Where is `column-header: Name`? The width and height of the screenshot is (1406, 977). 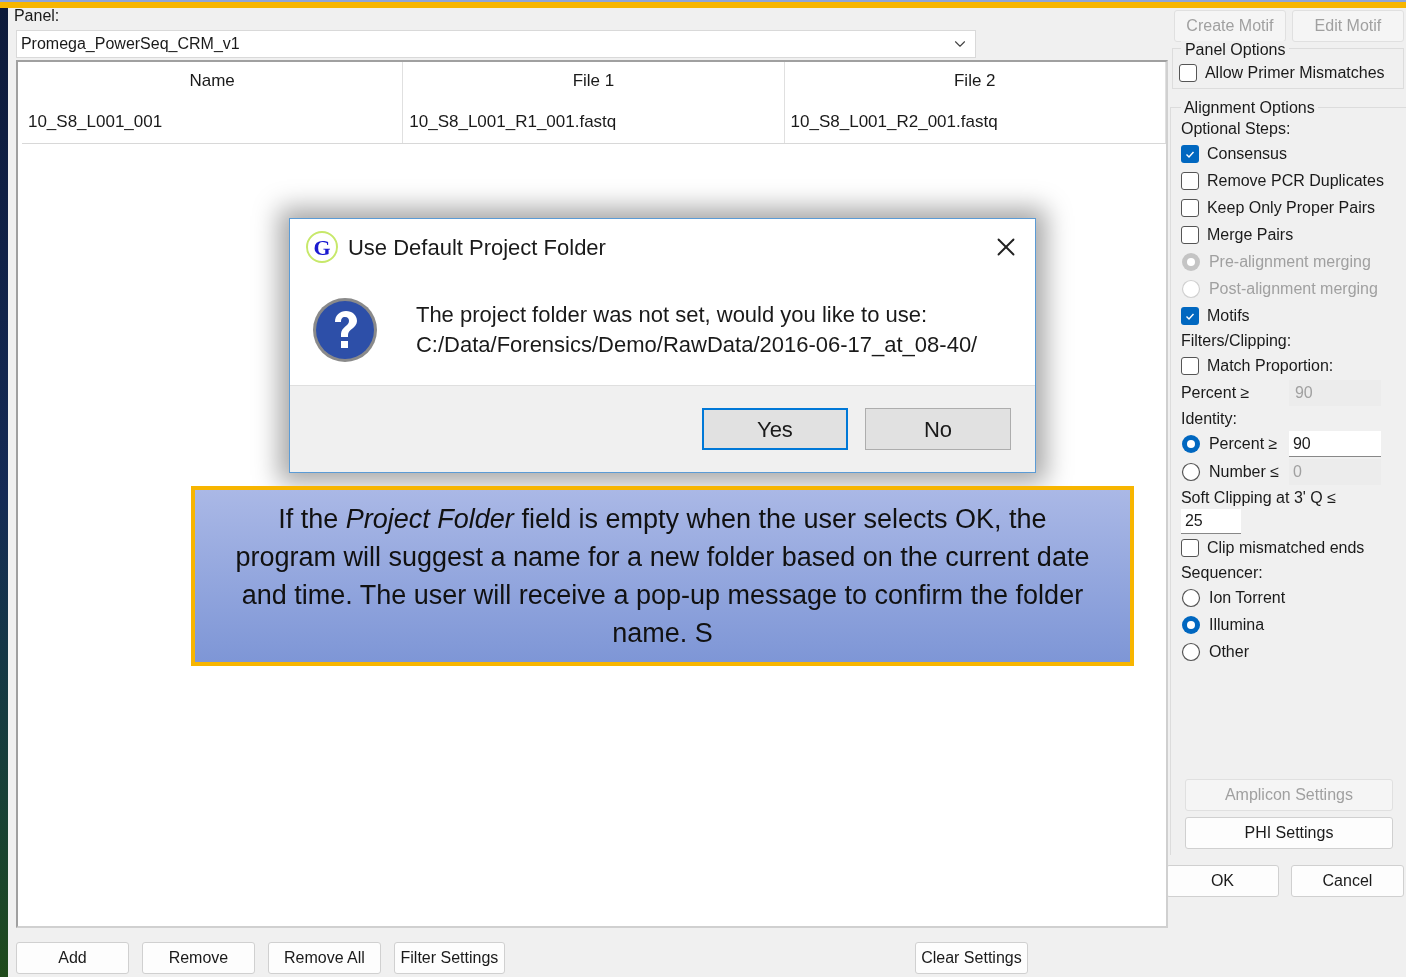 column-header: Name is located at coordinates (212, 81).